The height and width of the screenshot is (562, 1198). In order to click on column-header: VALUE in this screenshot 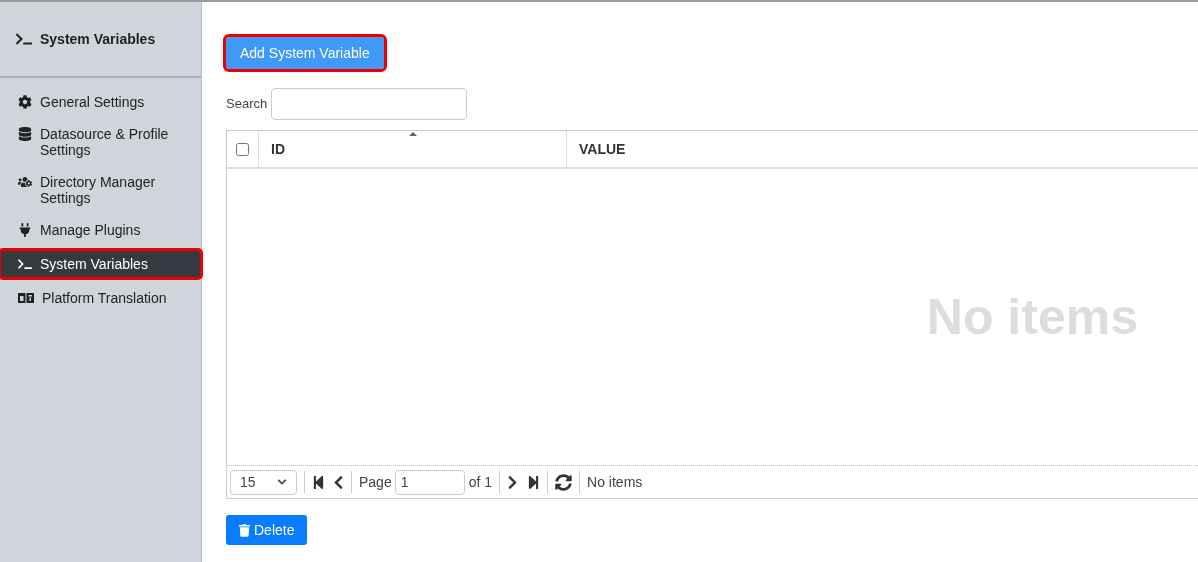, I will do `click(882, 149)`.